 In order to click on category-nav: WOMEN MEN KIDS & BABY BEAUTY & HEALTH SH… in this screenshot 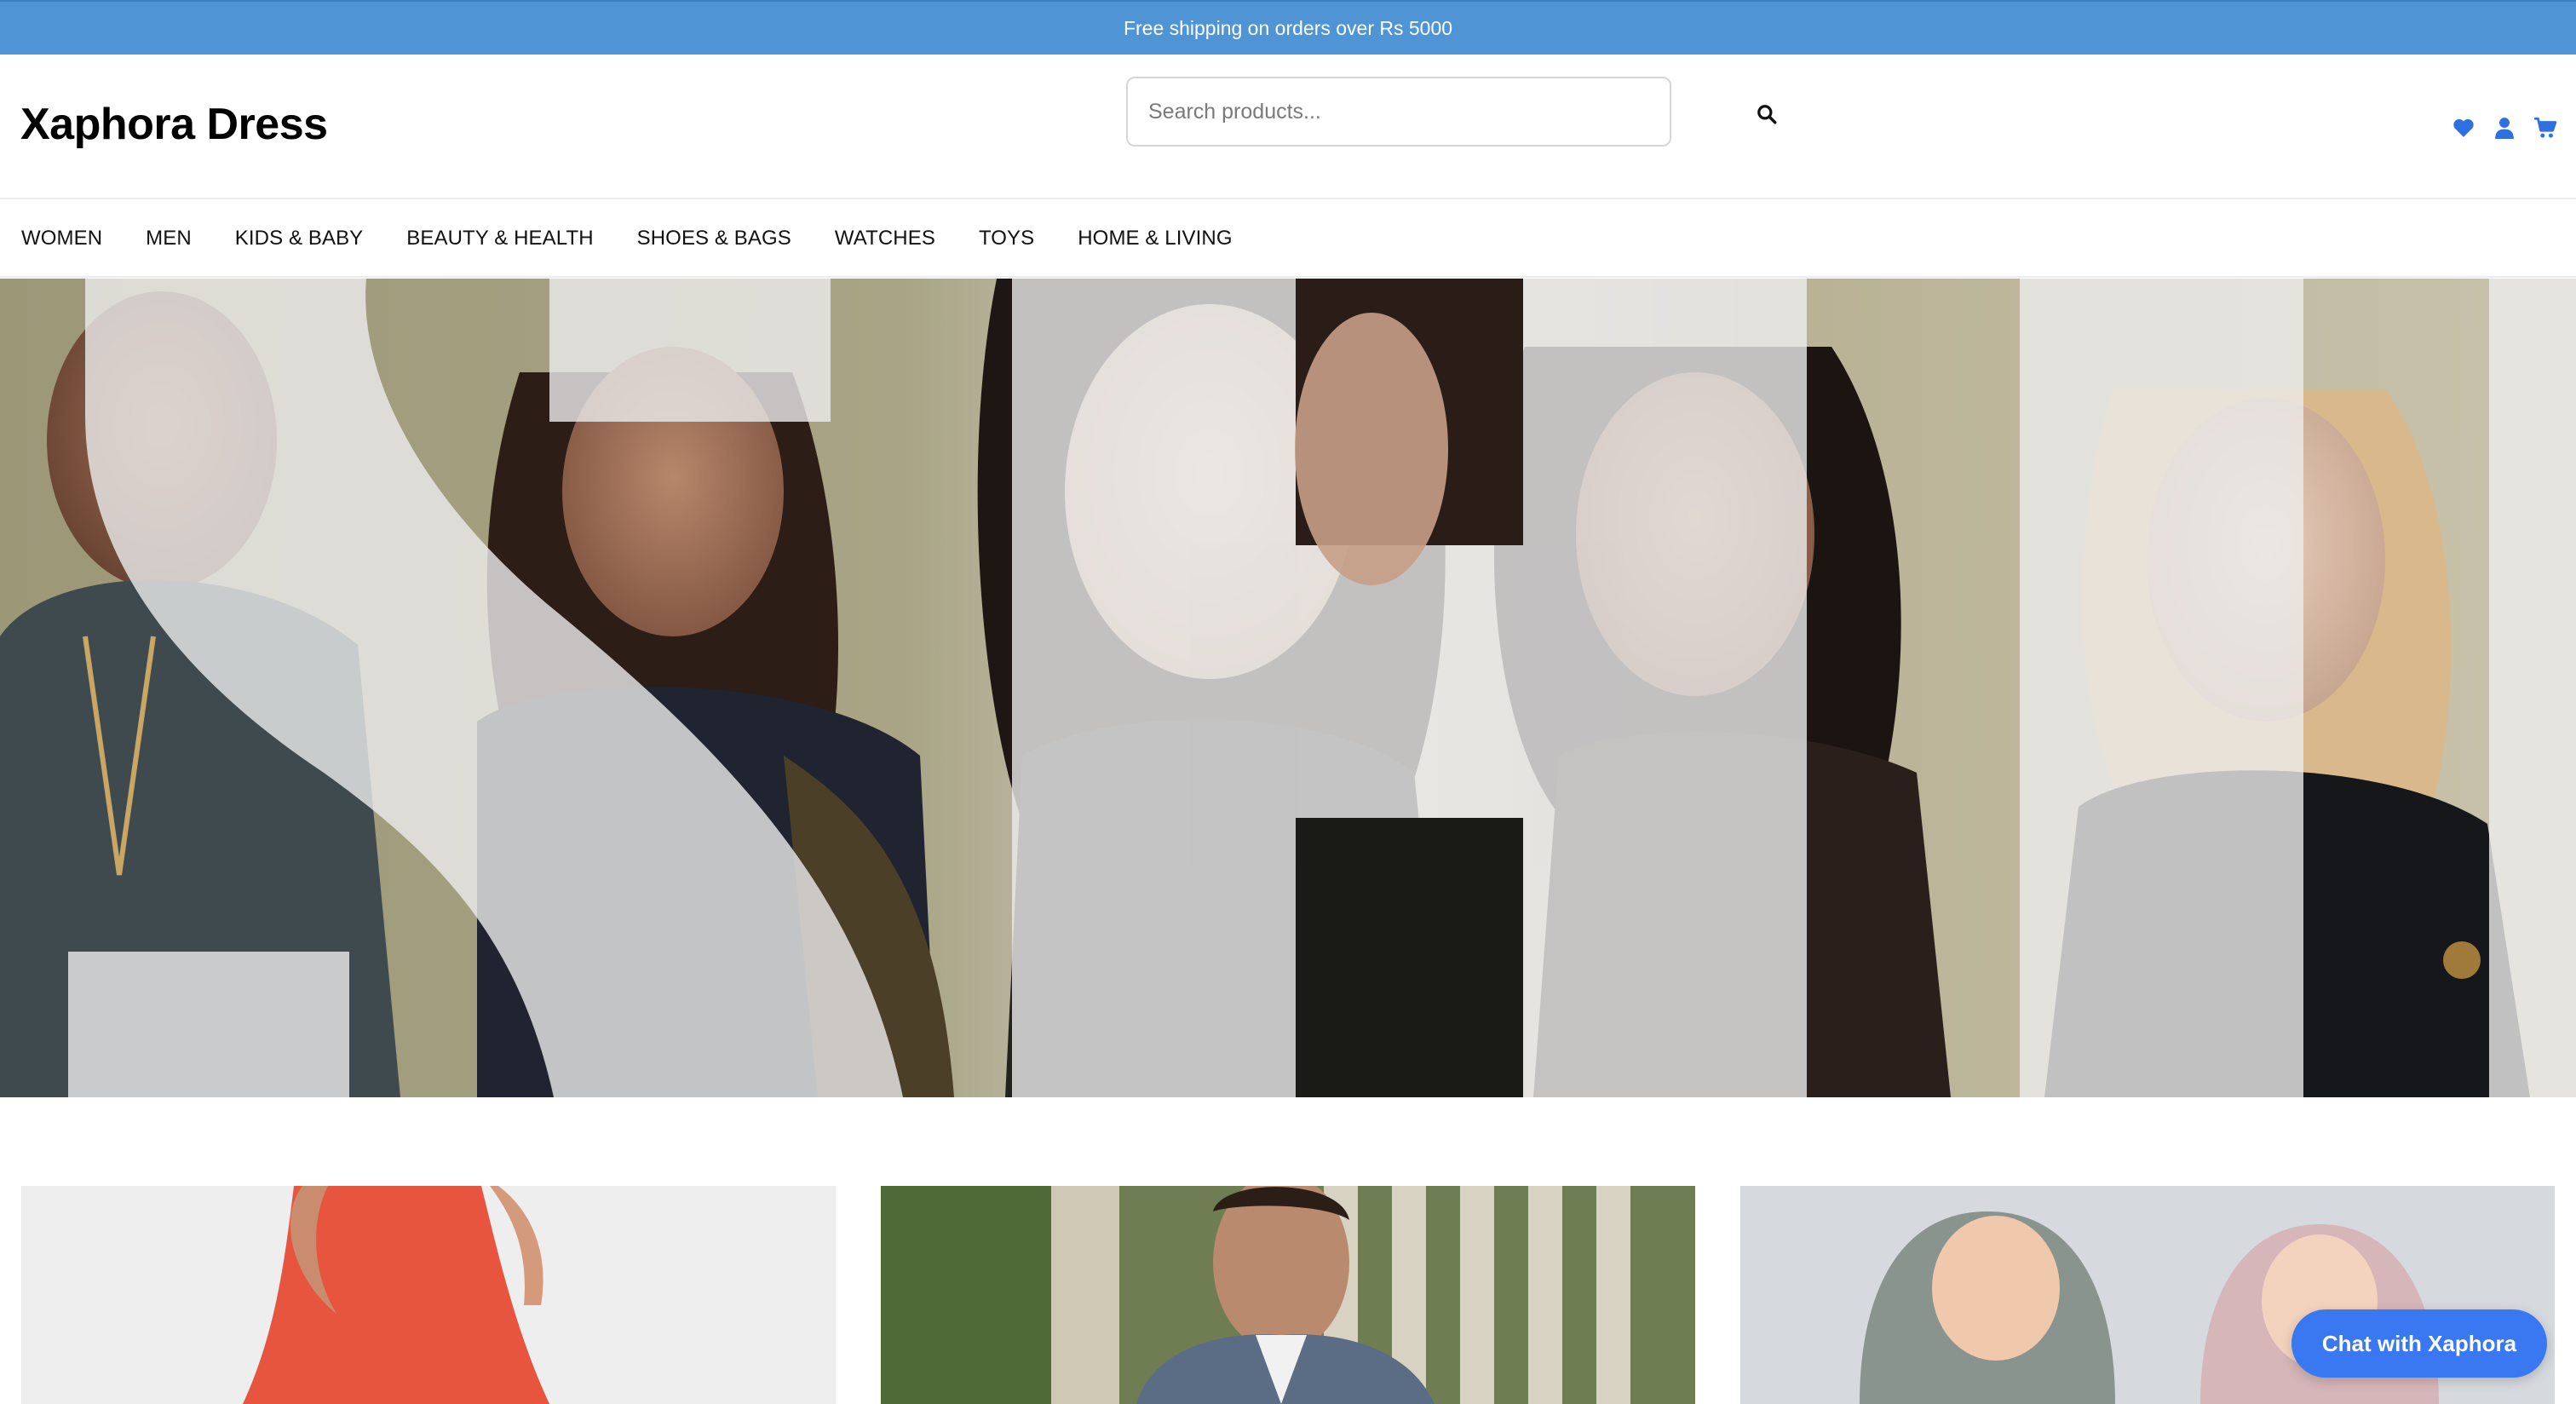, I will do `click(1288, 239)`.